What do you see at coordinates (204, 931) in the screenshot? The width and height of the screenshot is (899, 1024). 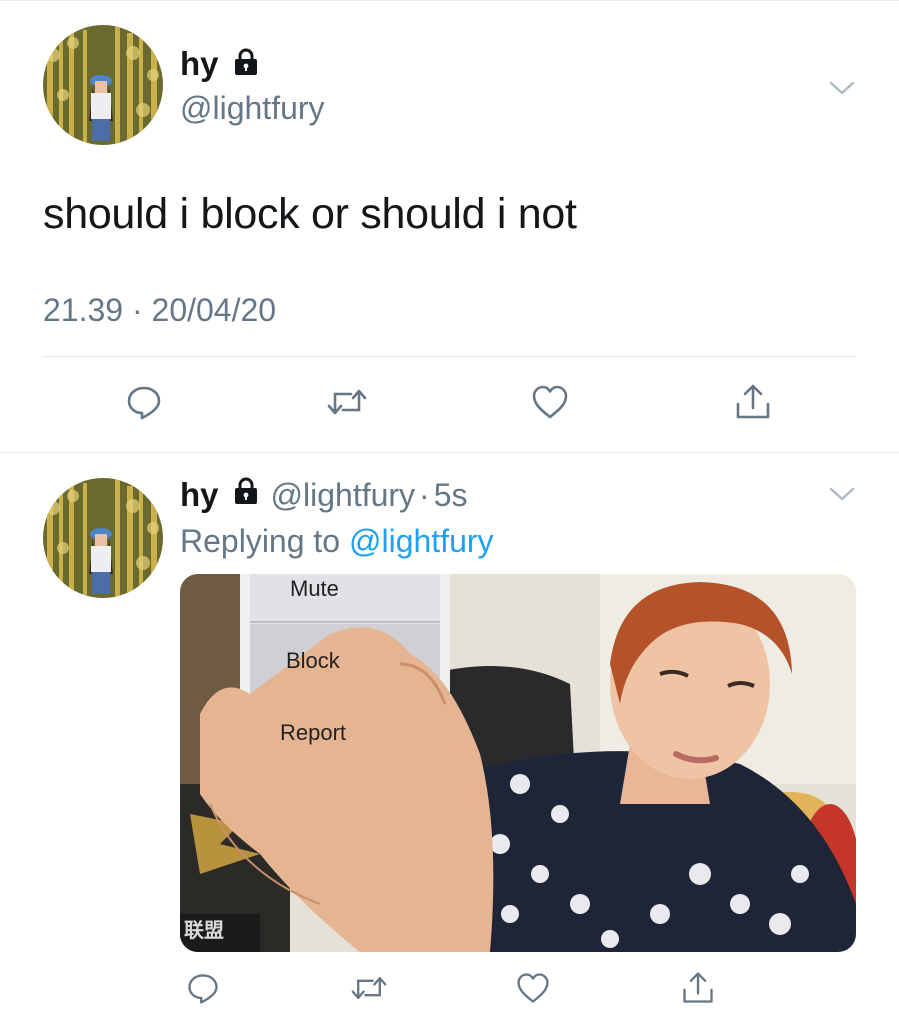 I see `media-watermark: 联盟` at bounding box center [204, 931].